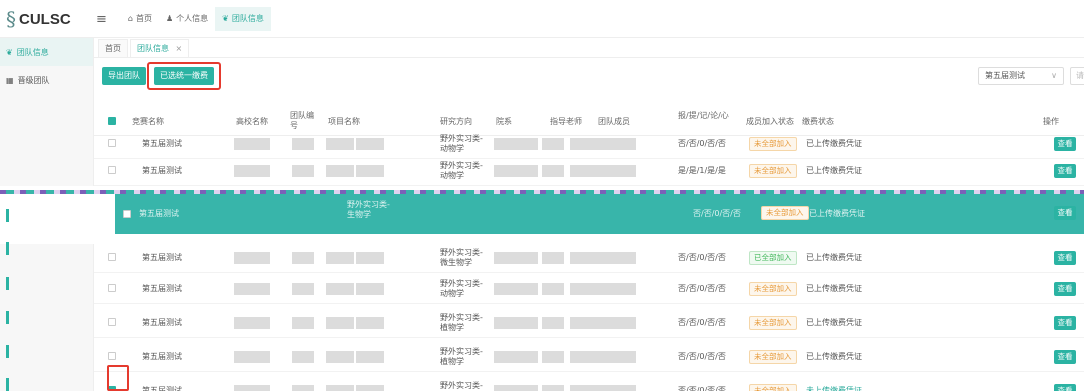 The width and height of the screenshot is (1084, 391). Describe the element at coordinates (169, 18) in the screenshot. I see `user-icon: ♟` at that location.